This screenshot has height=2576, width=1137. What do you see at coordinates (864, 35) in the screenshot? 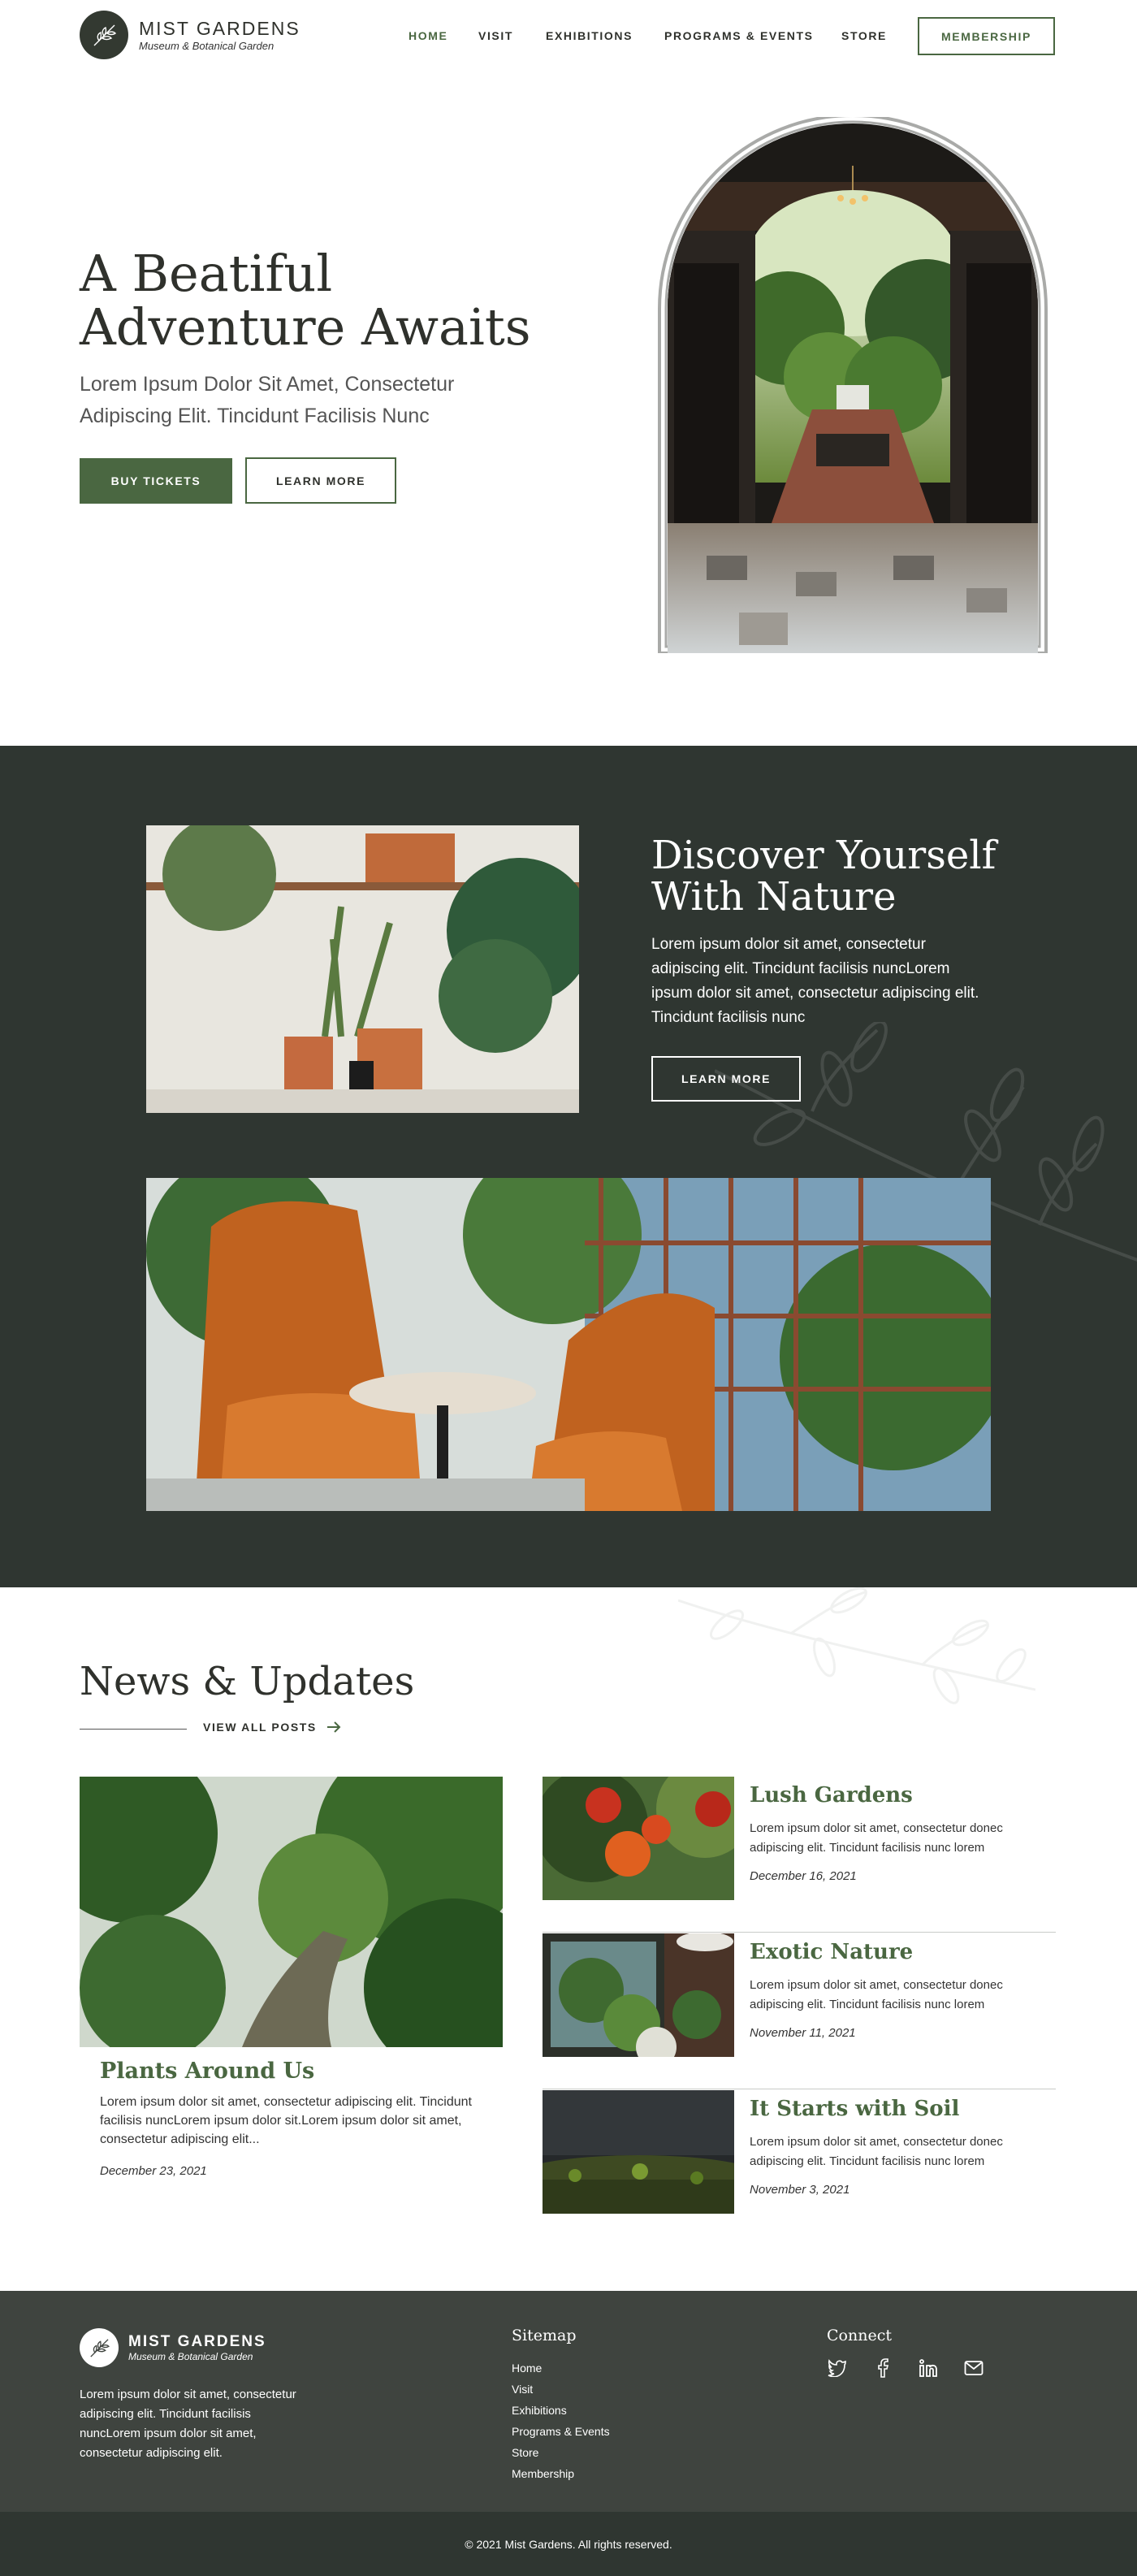
I see `nav-store: STORE` at bounding box center [864, 35].